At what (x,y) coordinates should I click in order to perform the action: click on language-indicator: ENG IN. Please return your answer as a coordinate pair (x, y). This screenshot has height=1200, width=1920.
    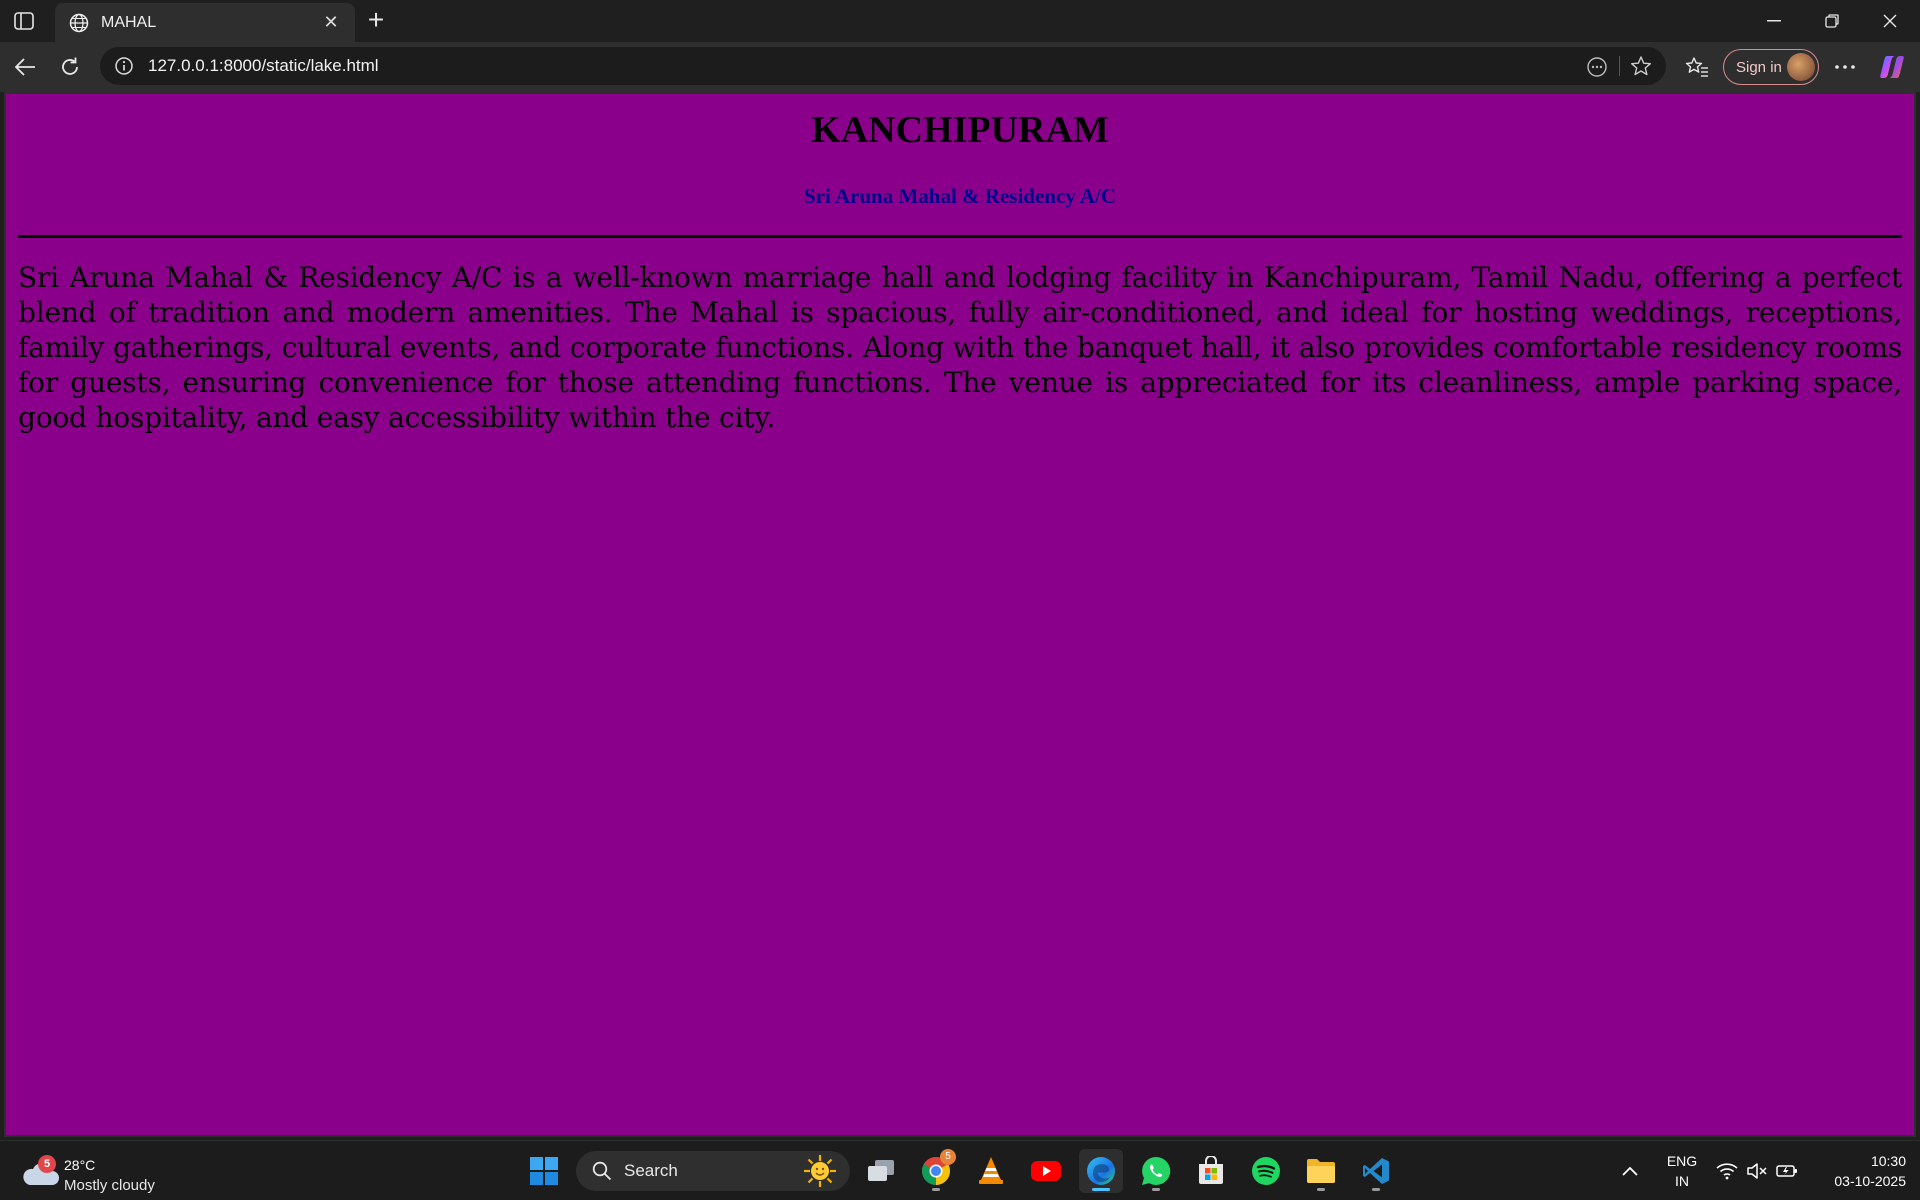
    Looking at the image, I should click on (1682, 1171).